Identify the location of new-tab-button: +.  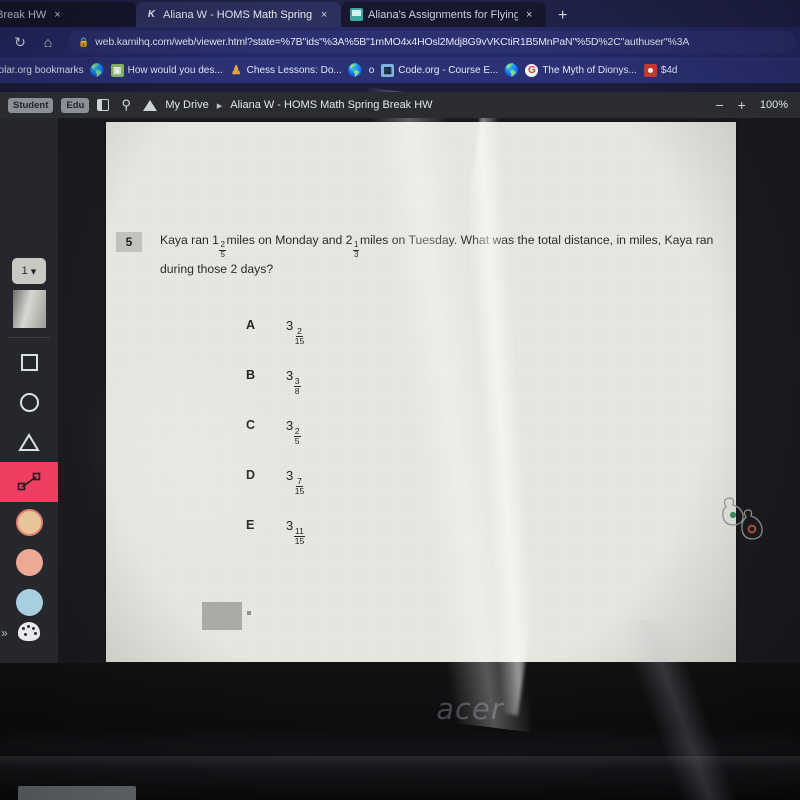
(561, 17).